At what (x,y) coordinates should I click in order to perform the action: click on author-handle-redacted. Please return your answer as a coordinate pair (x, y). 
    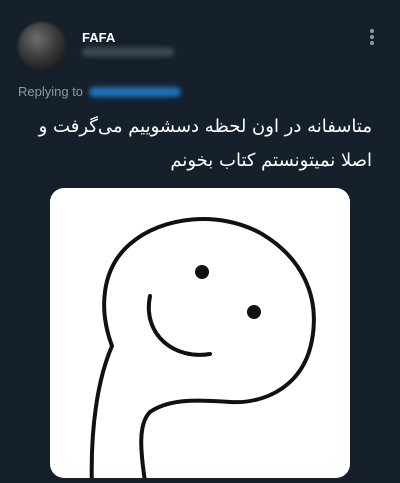
    Looking at the image, I should click on (128, 52).